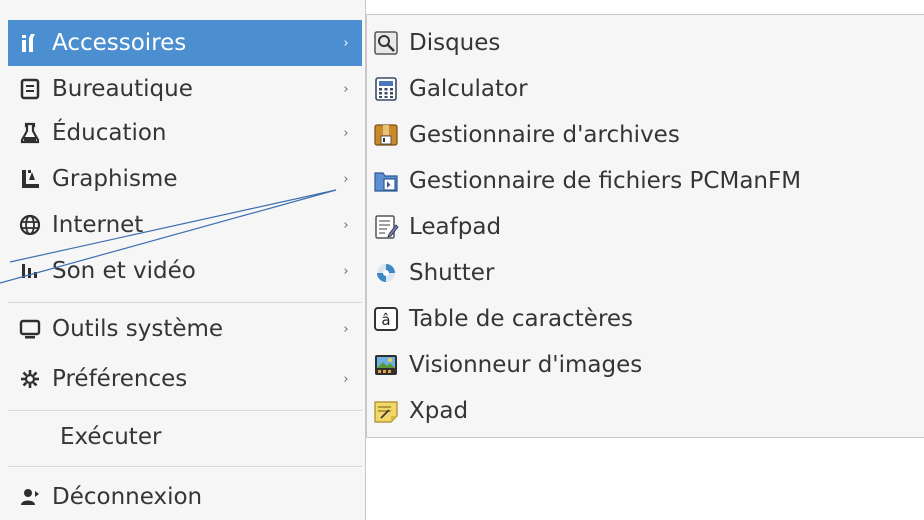 The width and height of the screenshot is (924, 520). I want to click on menu-item-accessoires: Accessoires ›, so click(185, 43).